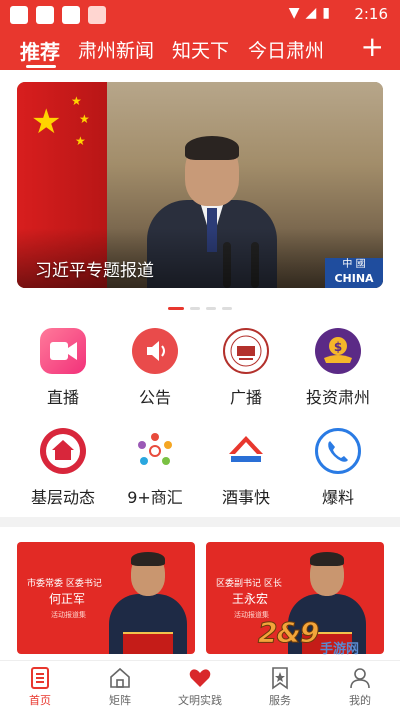  I want to click on heart-hands-icon, so click(200, 678).